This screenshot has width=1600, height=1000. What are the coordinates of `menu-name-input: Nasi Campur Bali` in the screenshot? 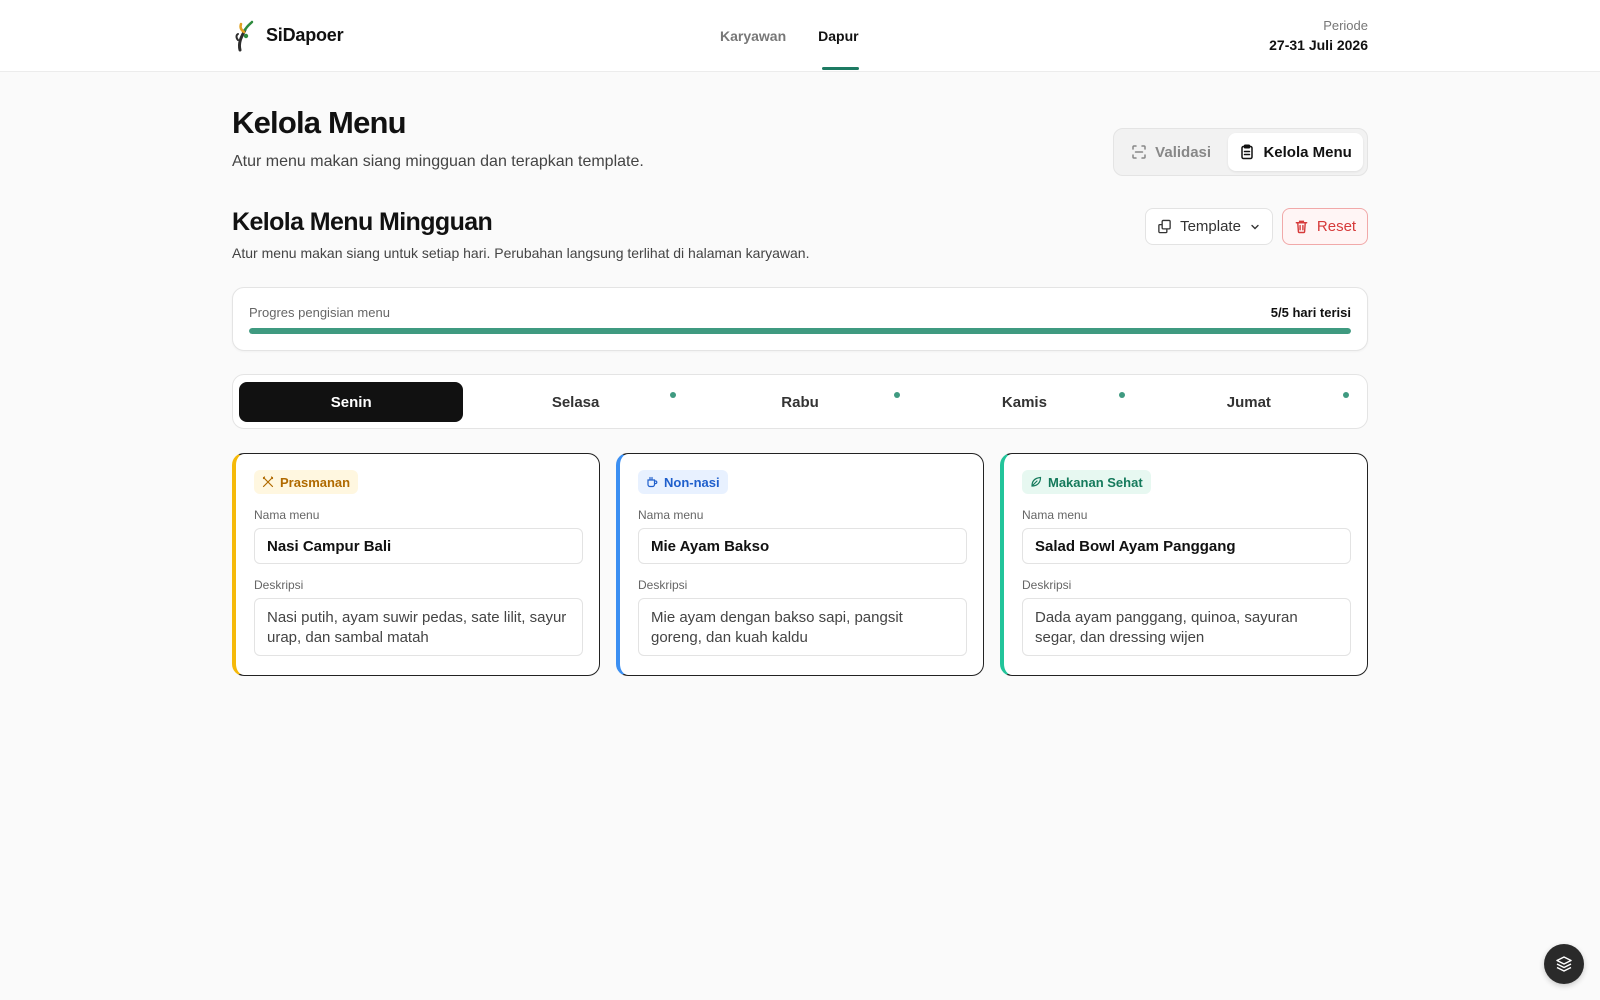 It's located at (418, 546).